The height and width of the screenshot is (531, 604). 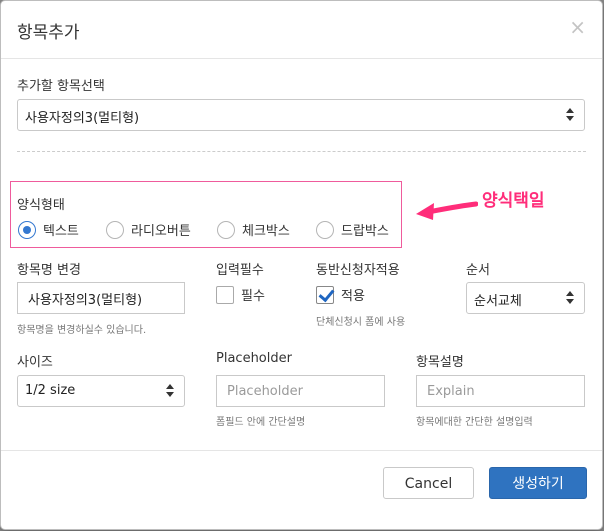 I want to click on radio-radio-button-label: 라디오버튼, so click(x=161, y=231).